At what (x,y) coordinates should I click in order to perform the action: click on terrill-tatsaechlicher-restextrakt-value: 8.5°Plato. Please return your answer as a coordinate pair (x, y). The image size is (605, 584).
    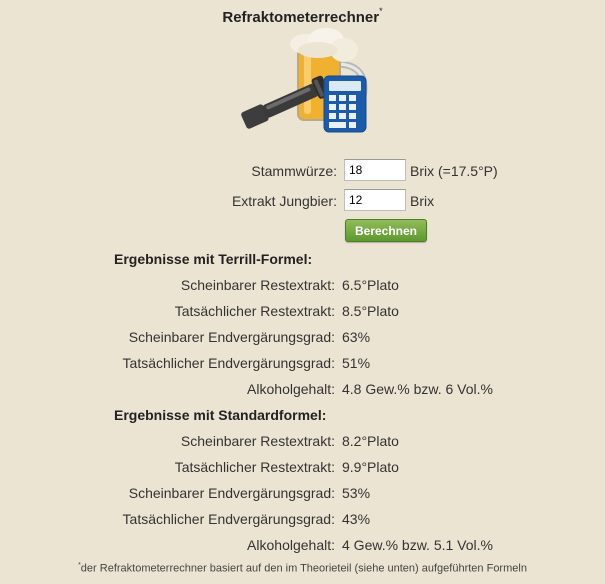
    Looking at the image, I should click on (370, 311).